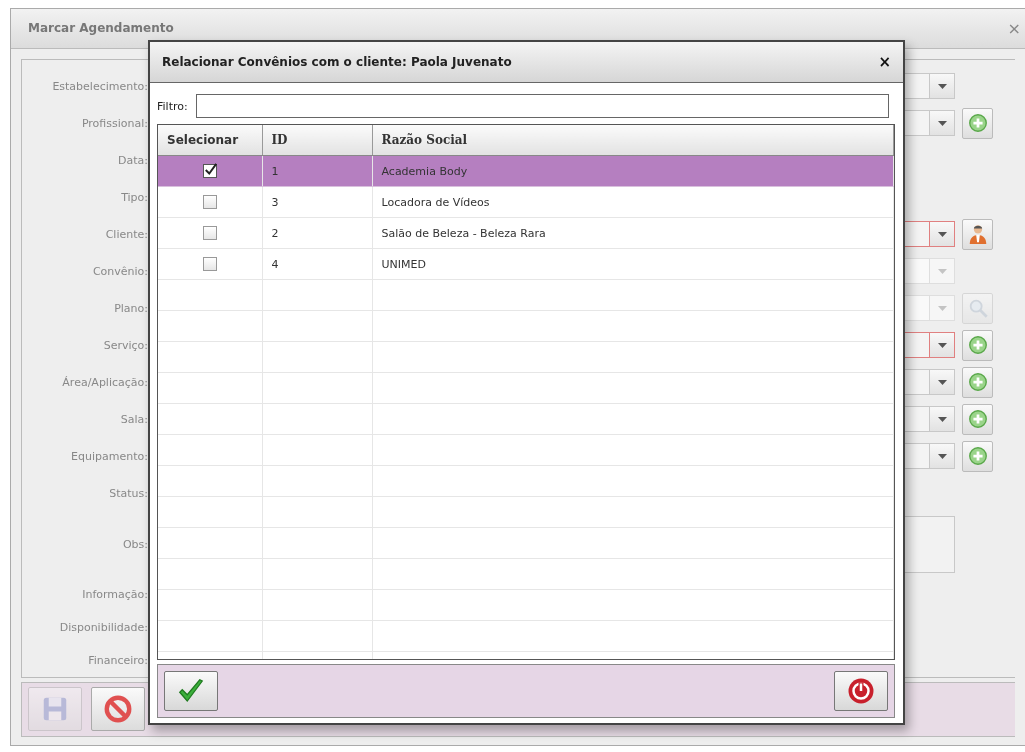  I want to click on field-label: Cliente:, so click(126, 234).